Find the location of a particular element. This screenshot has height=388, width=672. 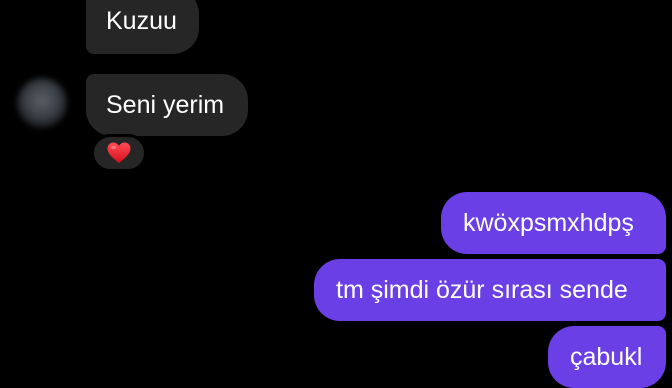

outgoing-message-bubble: çabukl is located at coordinates (607, 357).